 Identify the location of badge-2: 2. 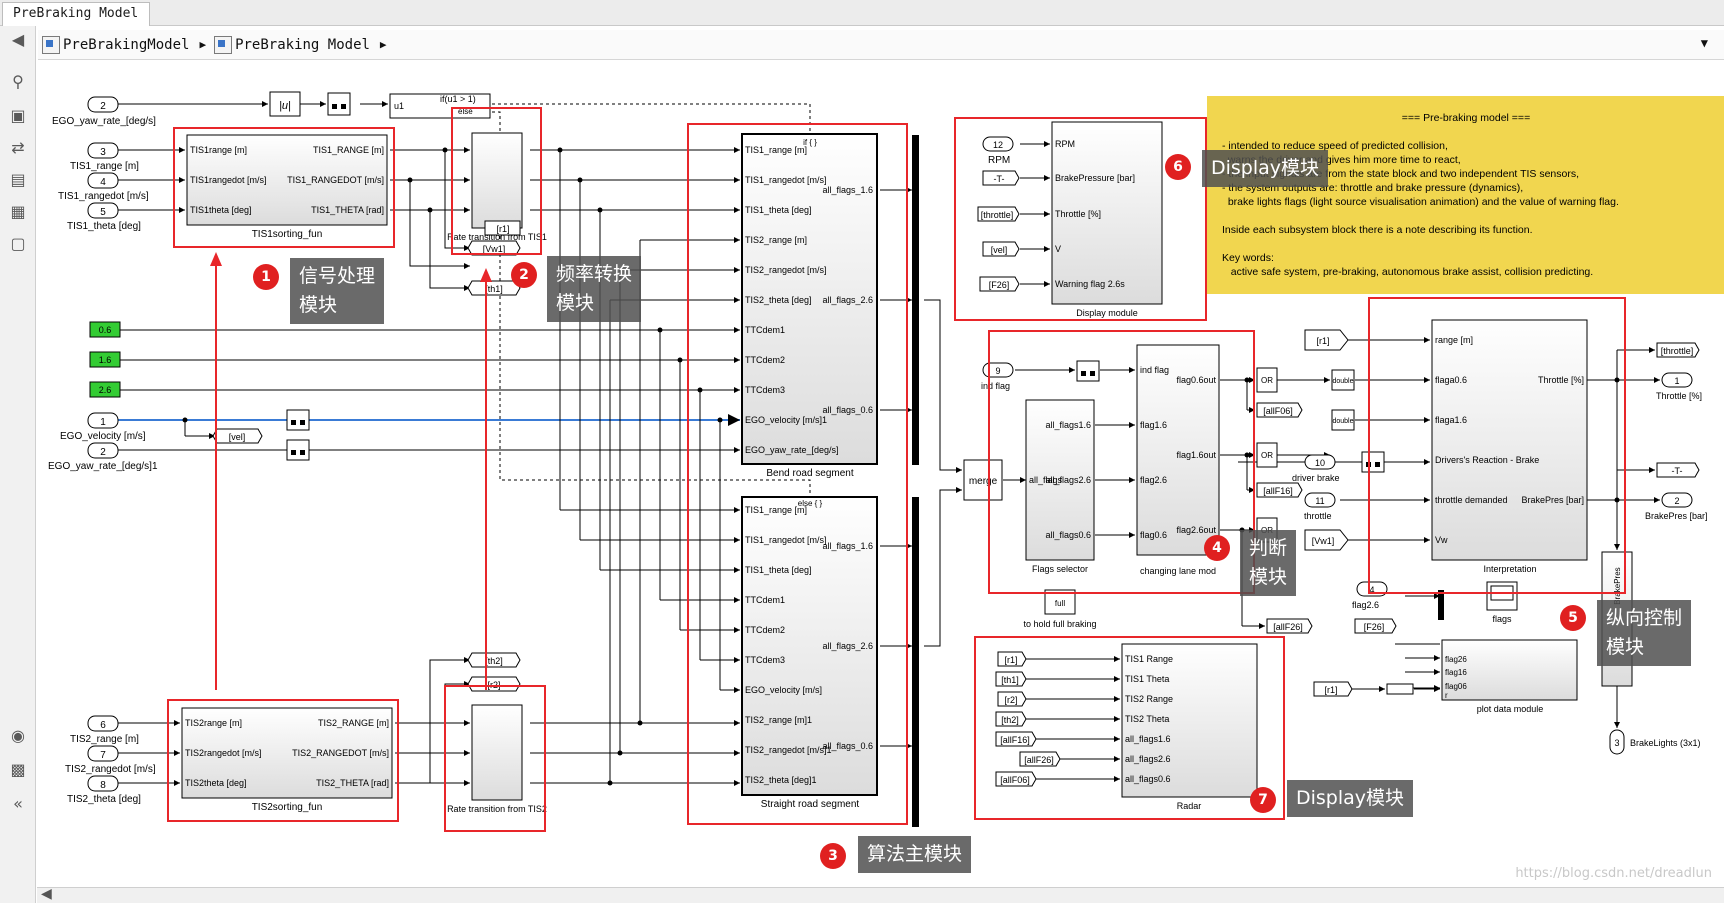
(524, 275).